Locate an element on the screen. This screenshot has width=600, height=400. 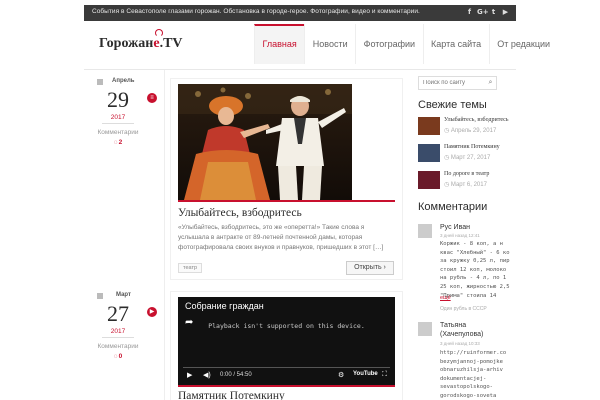
post-title: Памятник Потемкину is located at coordinates (231, 395).